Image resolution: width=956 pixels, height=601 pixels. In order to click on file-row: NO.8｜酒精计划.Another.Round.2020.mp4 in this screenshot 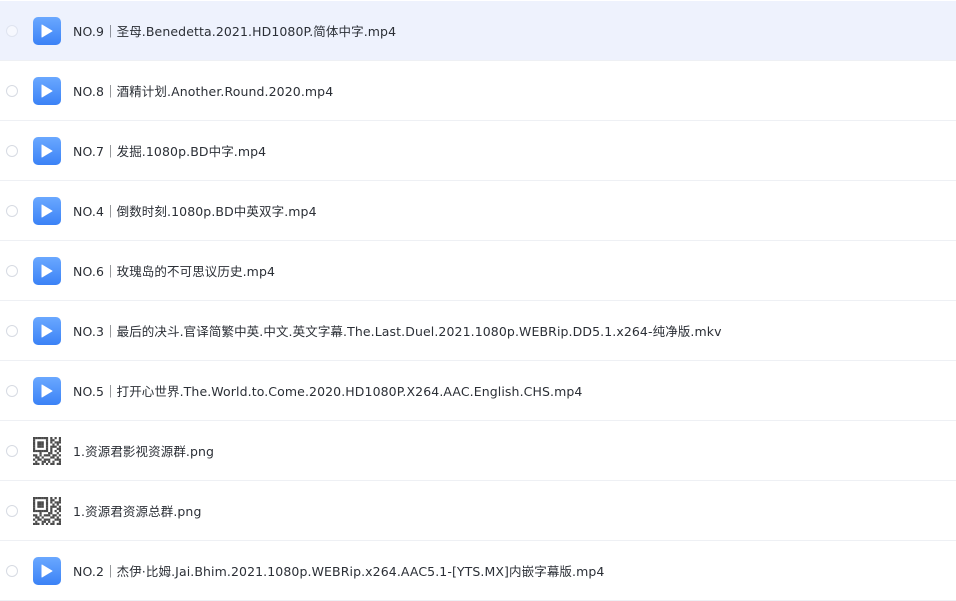, I will do `click(478, 91)`.